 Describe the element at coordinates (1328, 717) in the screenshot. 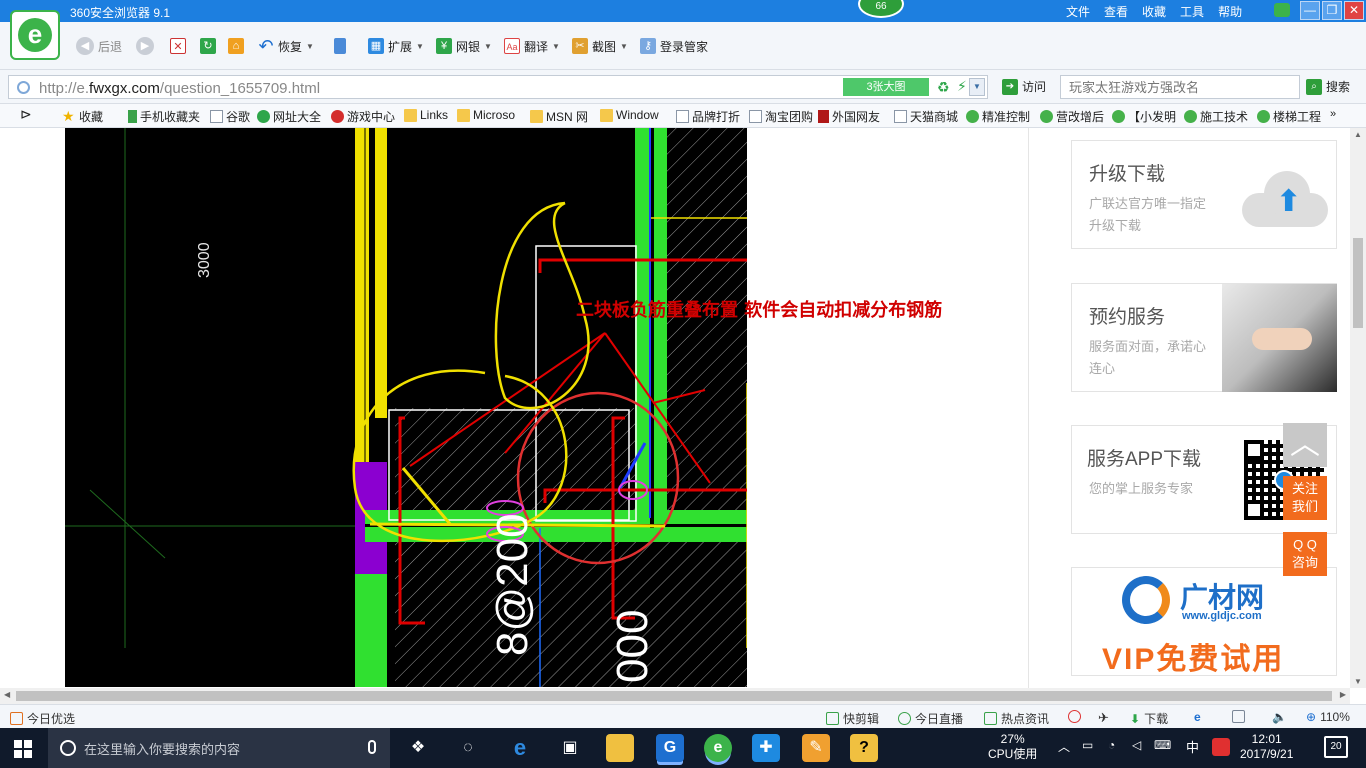

I see `zoom-control: ⊕ 110%` at that location.